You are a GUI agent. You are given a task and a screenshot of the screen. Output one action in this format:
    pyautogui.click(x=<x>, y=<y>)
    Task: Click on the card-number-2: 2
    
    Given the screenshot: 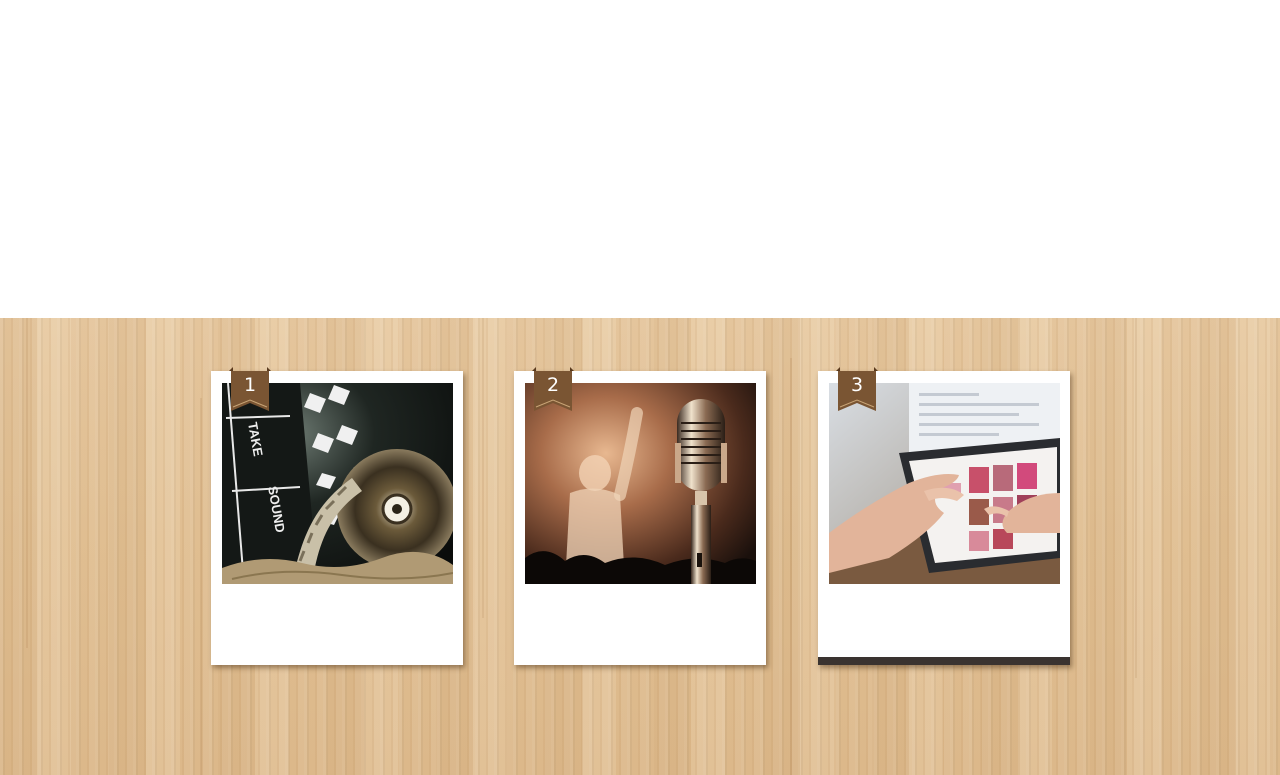 What is the action you would take?
    pyautogui.click(x=553, y=385)
    